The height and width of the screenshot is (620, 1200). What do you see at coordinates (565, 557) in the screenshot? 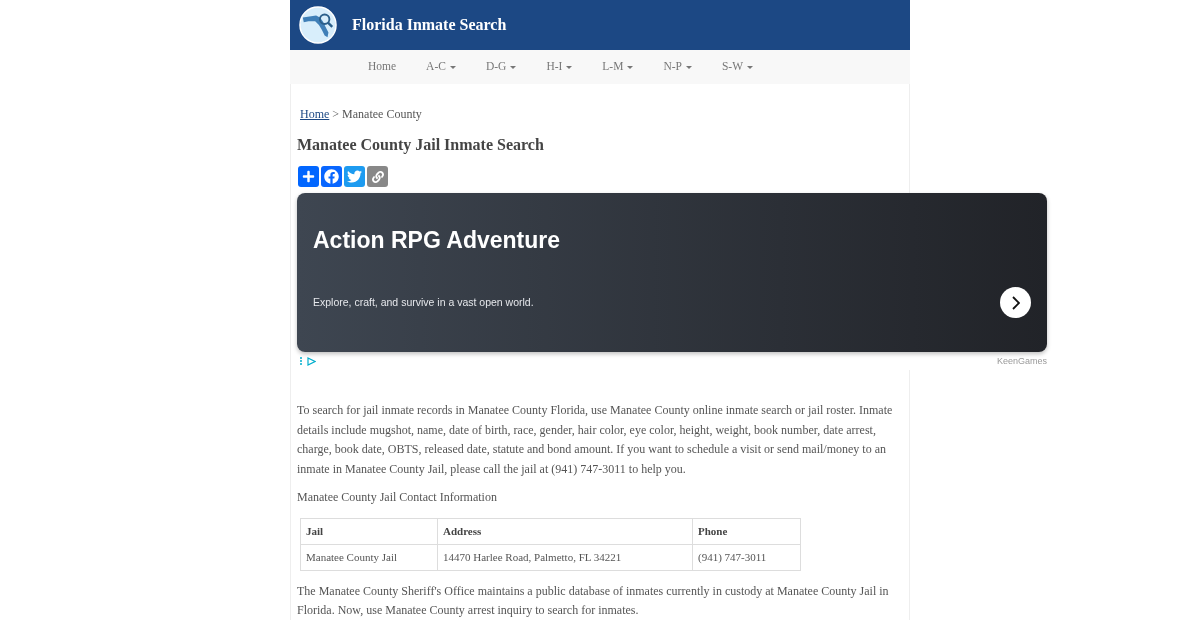
I see `table-cell: 14470 Harlee Road, Palmetto, FL 34221` at bounding box center [565, 557].